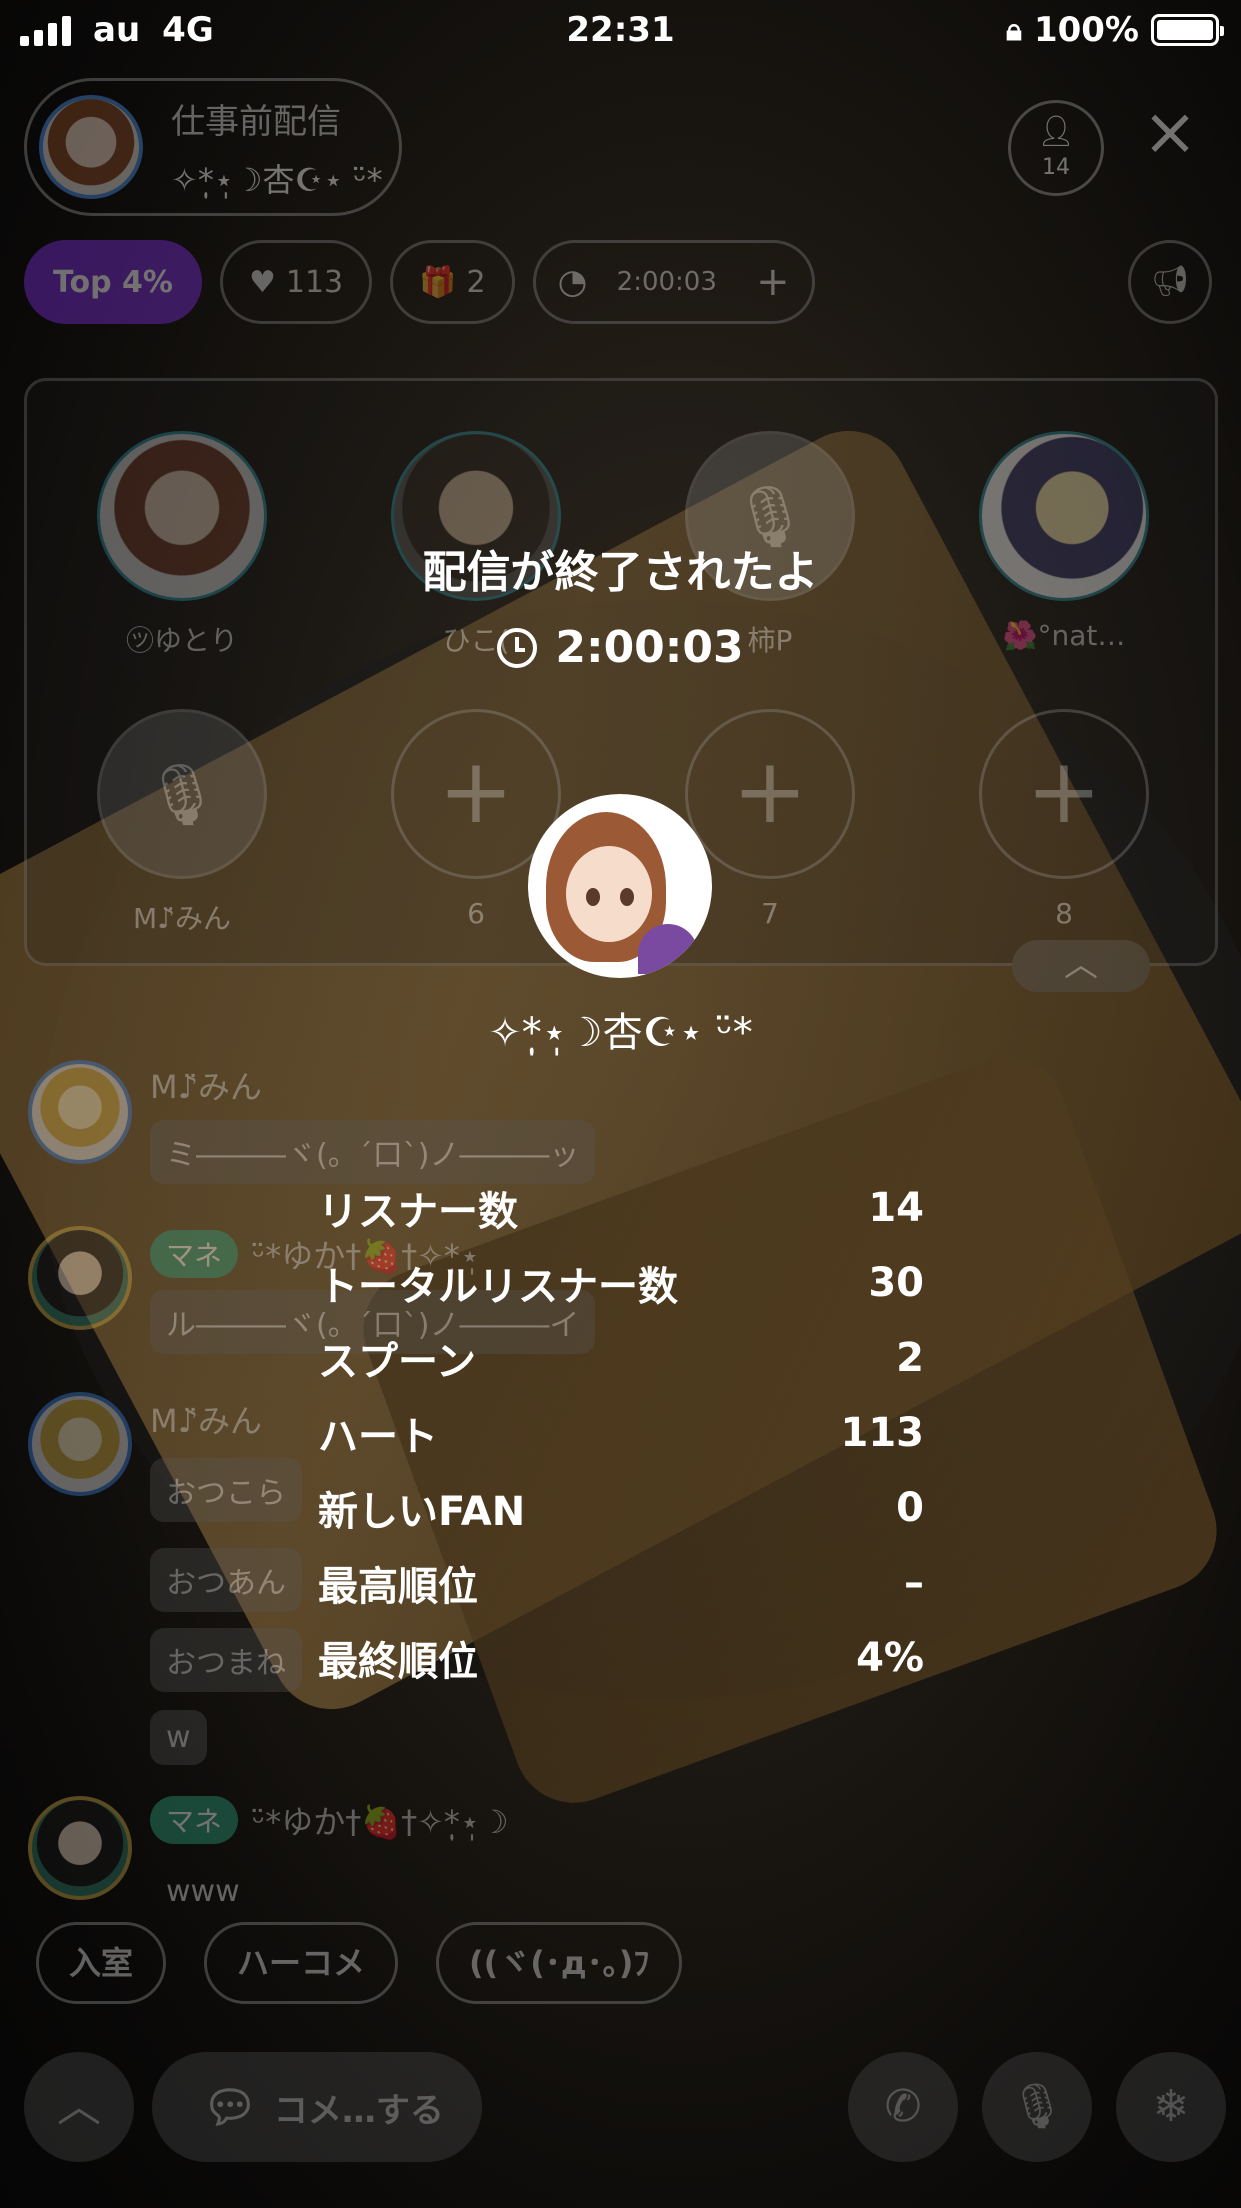 Image resolution: width=1241 pixels, height=2208 pixels. I want to click on clock-icon, so click(517, 647).